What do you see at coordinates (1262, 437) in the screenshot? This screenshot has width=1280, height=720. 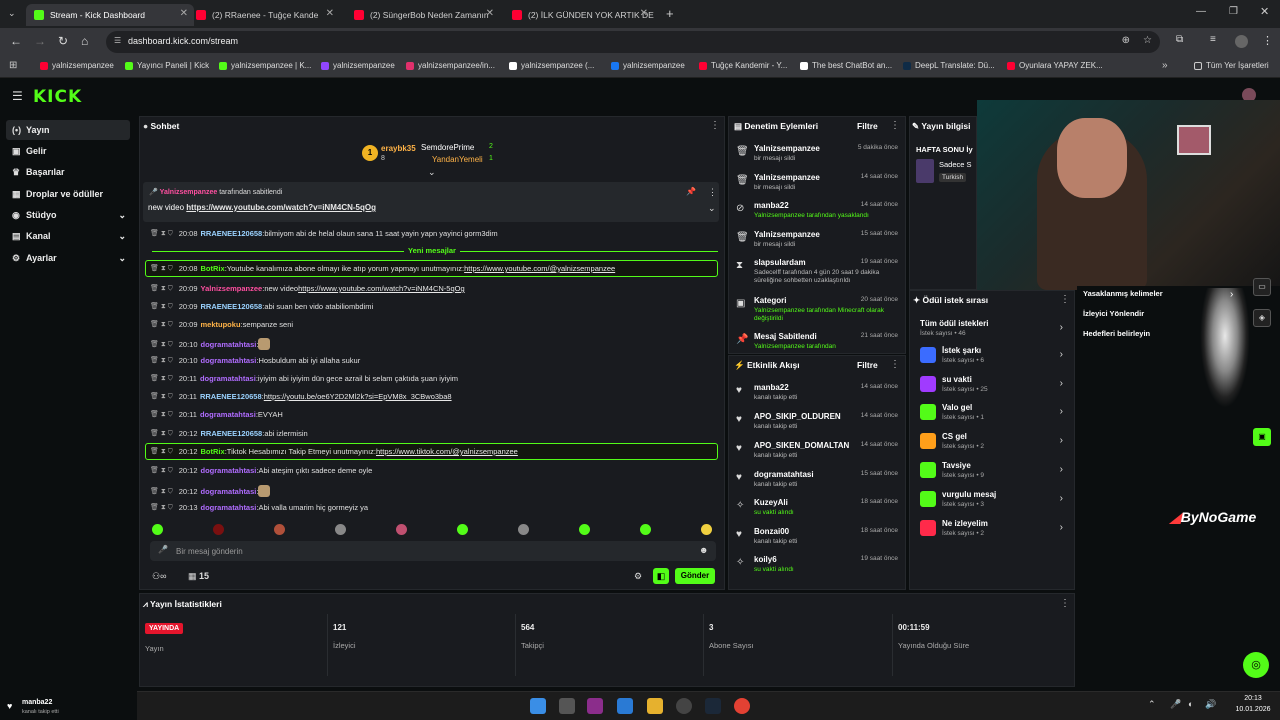 I see `side-tool-icon: ▣` at bounding box center [1262, 437].